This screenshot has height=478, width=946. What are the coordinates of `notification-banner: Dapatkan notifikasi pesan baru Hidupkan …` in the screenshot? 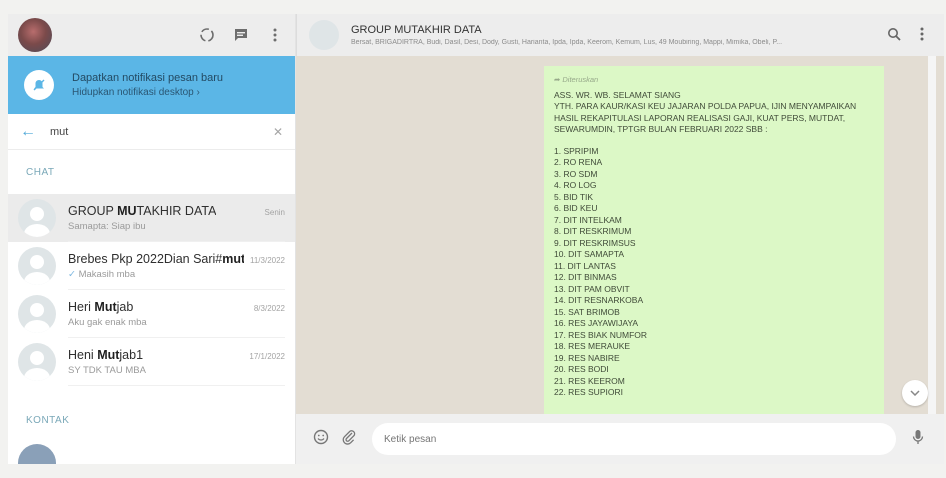 It's located at (151, 85).